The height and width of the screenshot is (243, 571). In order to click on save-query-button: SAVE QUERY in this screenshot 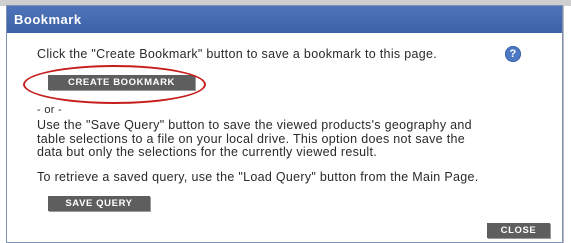, I will do `click(99, 203)`.